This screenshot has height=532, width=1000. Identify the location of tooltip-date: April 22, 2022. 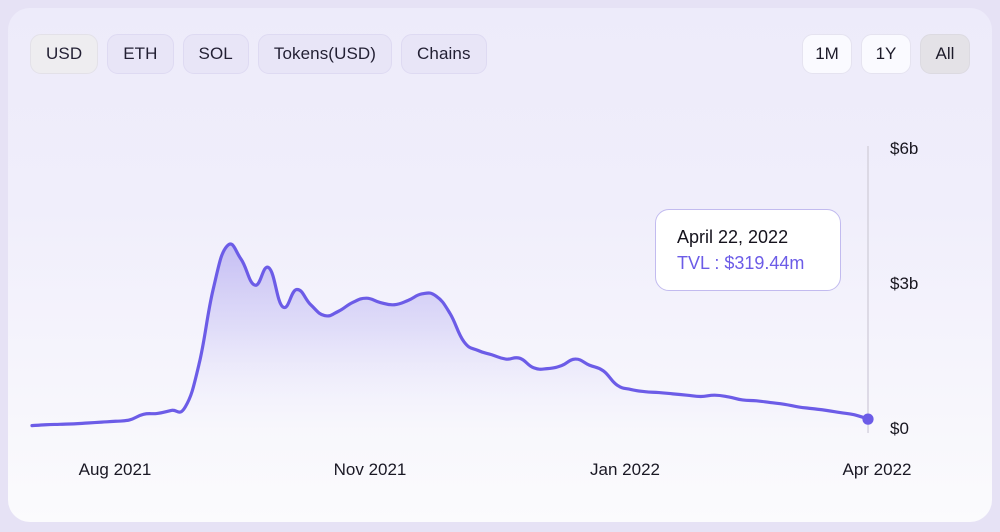
(733, 237).